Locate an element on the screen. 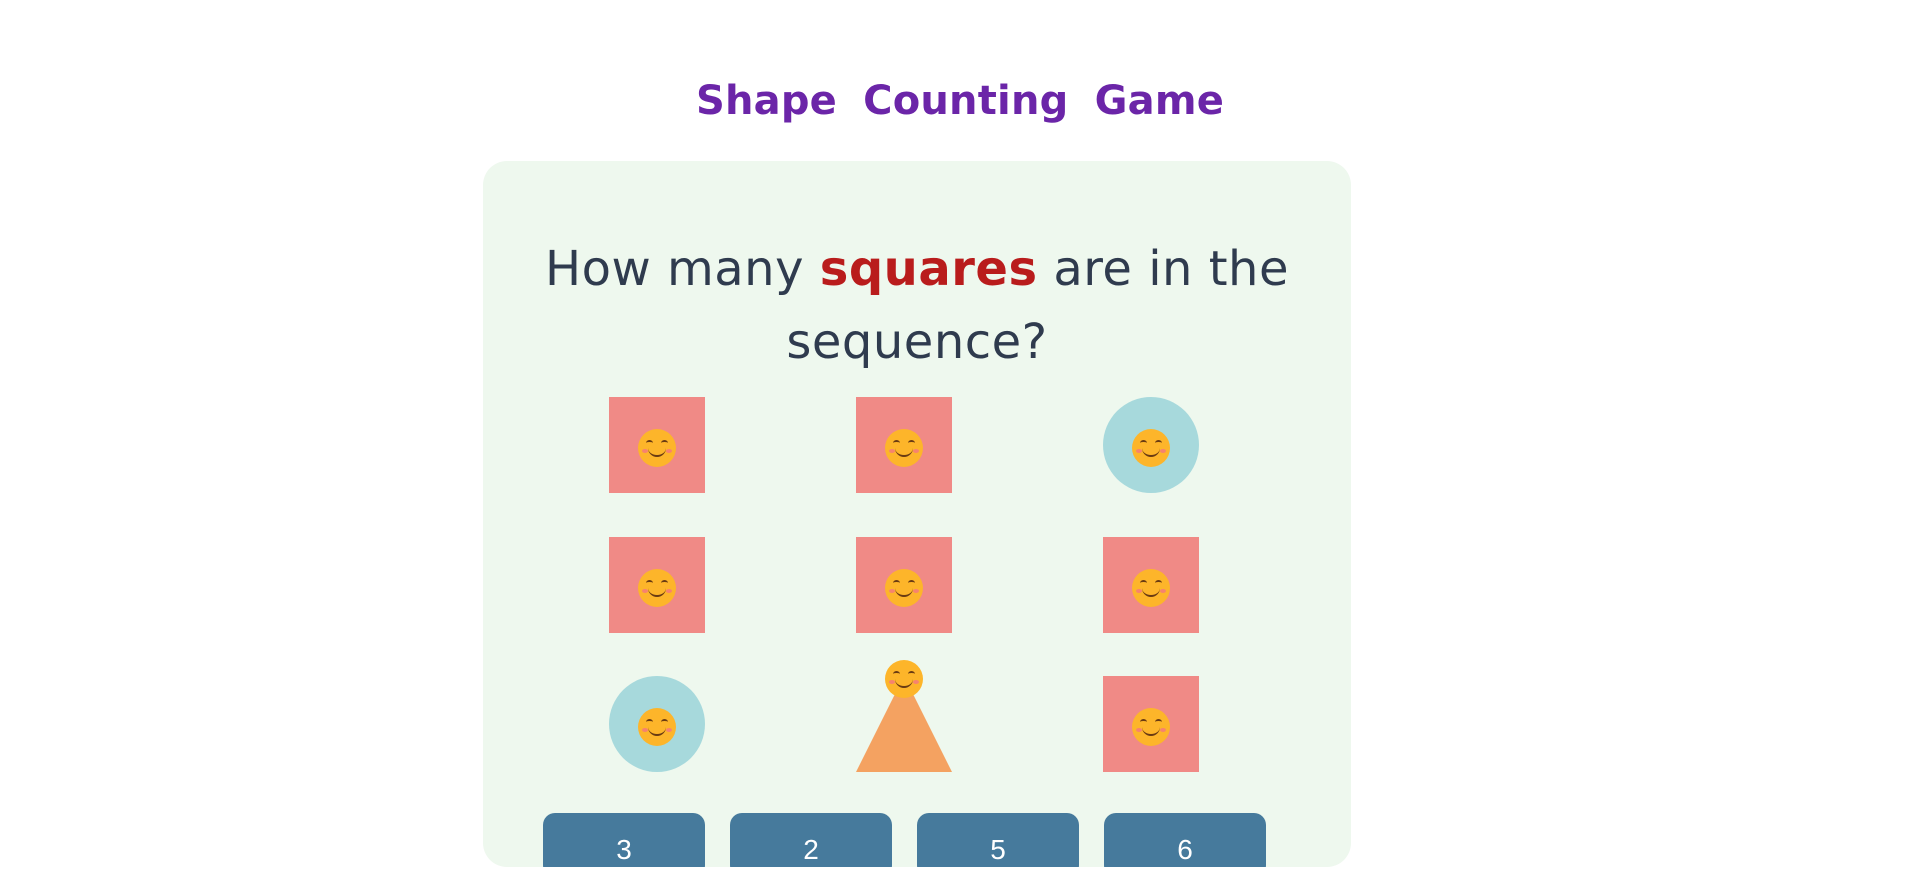 This screenshot has width=1920, height=878. question-highlight: squares is located at coordinates (928, 269).